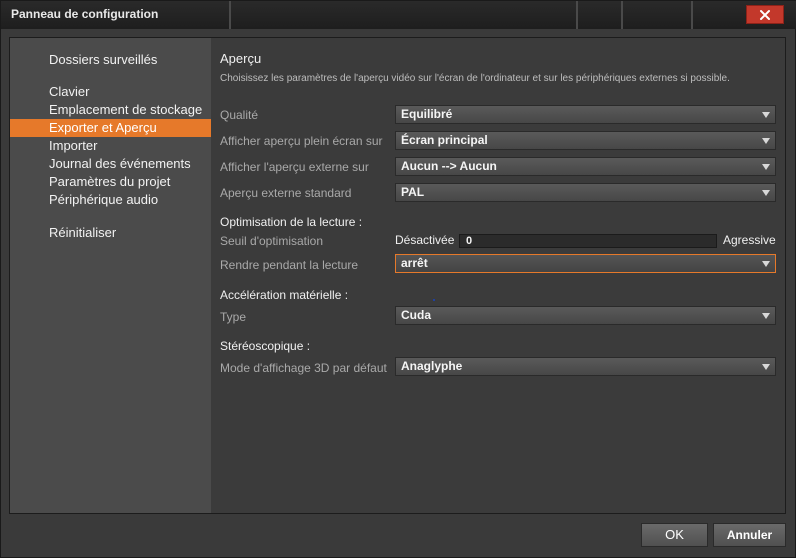 The width and height of the screenshot is (796, 558). What do you see at coordinates (674, 535) in the screenshot?
I see `ok-button: OK` at bounding box center [674, 535].